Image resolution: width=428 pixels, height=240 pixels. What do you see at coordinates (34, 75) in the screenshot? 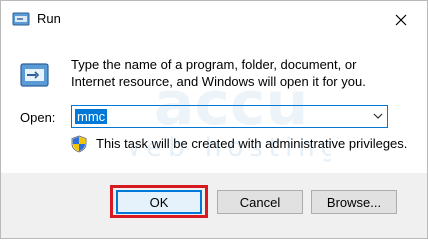
I see `run-dialog-icon` at bounding box center [34, 75].